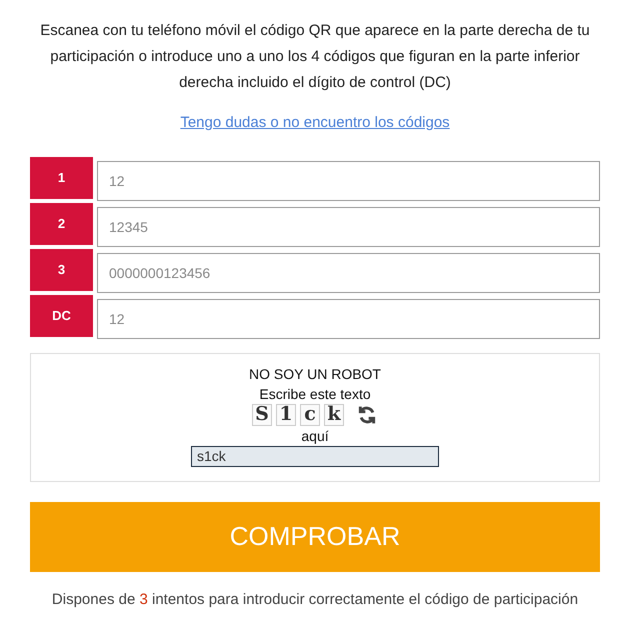 The height and width of the screenshot is (623, 630). What do you see at coordinates (315, 394) in the screenshot?
I see `captcha-prompt: Escribe este texto` at bounding box center [315, 394].